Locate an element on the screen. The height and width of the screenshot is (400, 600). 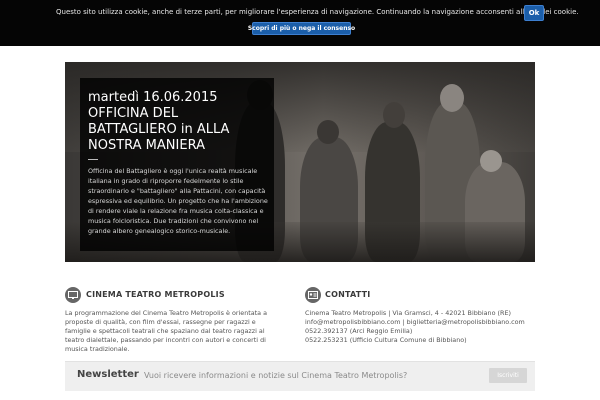
contatti-line: 0522.392137 (Arci Reggio Emilia) is located at coordinates (359, 331).